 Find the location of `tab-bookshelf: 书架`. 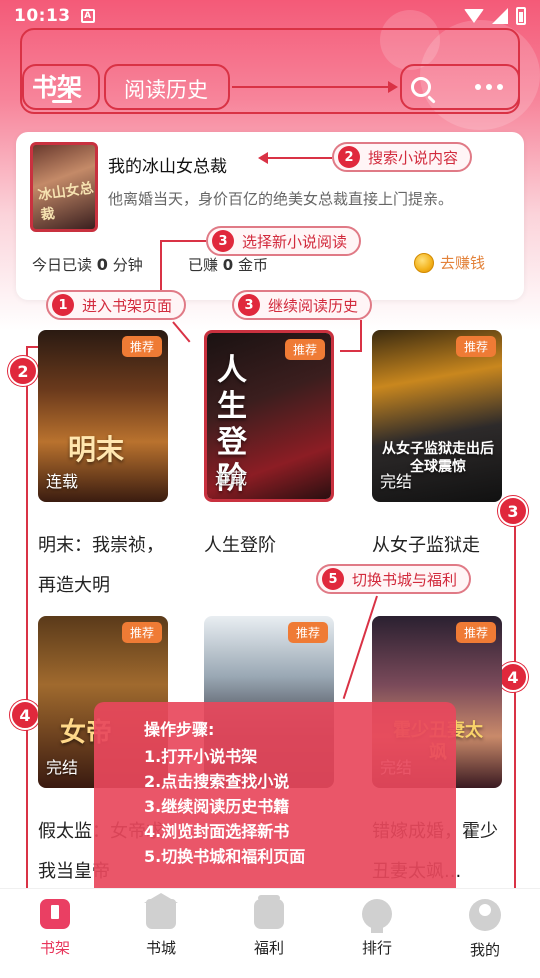

tab-bookshelf: 书架 is located at coordinates (57, 86).